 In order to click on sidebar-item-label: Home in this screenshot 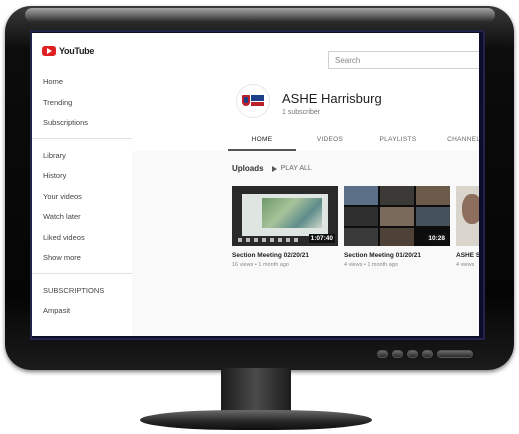, I will do `click(53, 81)`.